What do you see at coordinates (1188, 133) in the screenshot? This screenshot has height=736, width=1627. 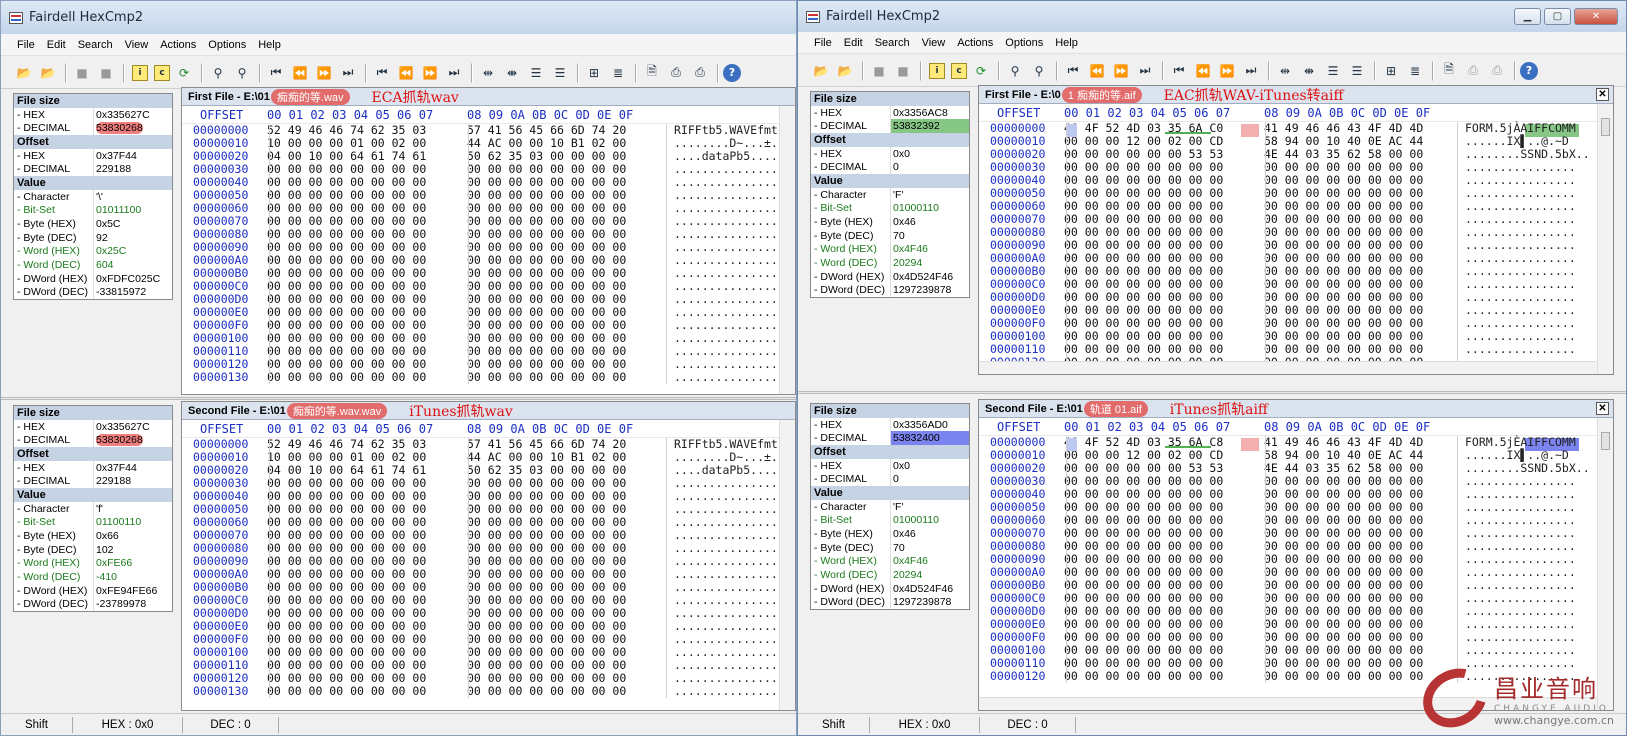 I see `annotation-arrow` at bounding box center [1188, 133].